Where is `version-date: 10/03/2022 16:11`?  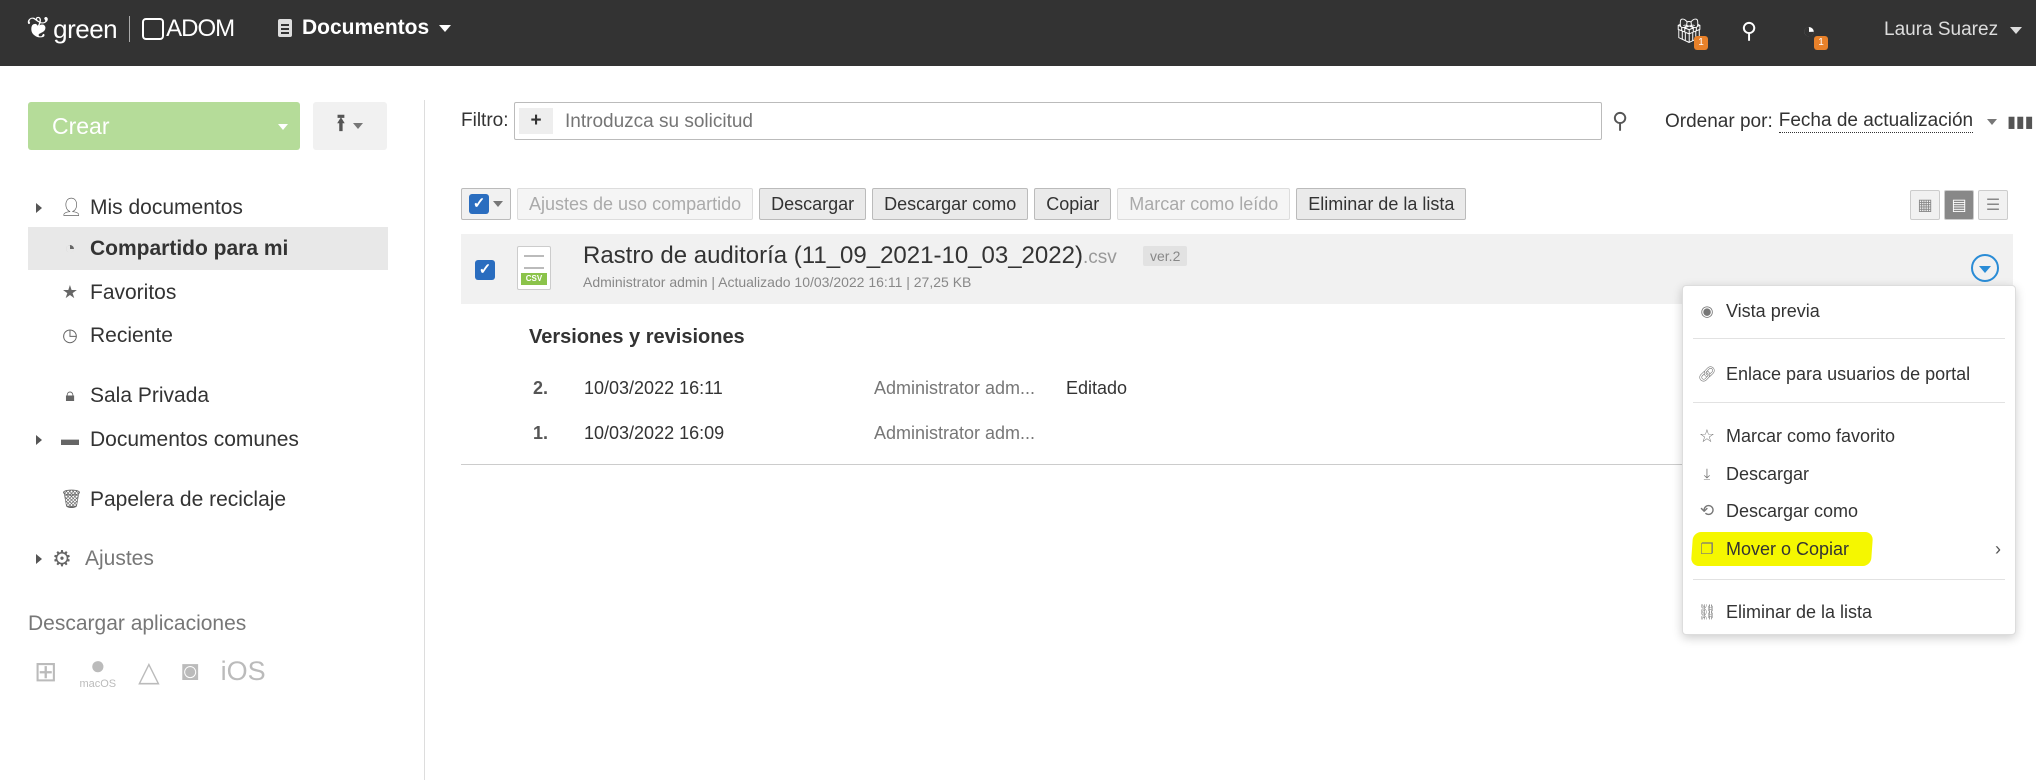 version-date: 10/03/2022 16:11 is located at coordinates (653, 388).